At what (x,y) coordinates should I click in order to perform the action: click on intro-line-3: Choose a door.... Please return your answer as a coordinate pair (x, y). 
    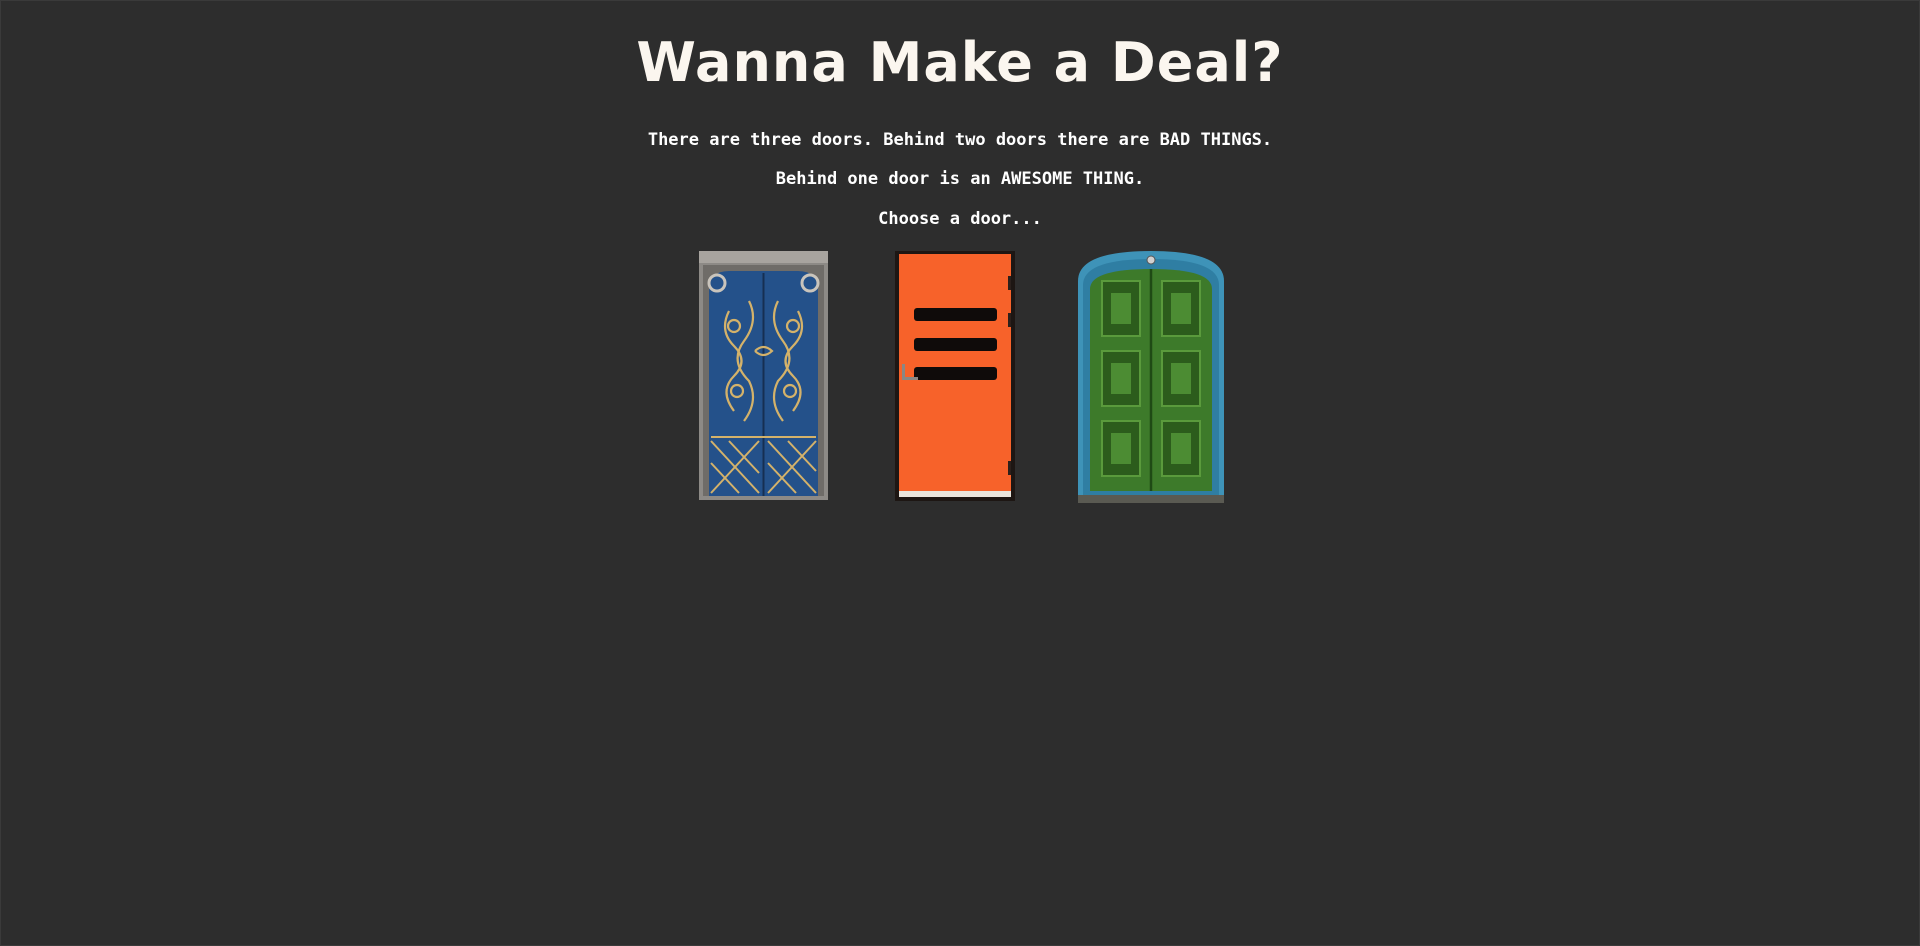
    Looking at the image, I should click on (960, 219).